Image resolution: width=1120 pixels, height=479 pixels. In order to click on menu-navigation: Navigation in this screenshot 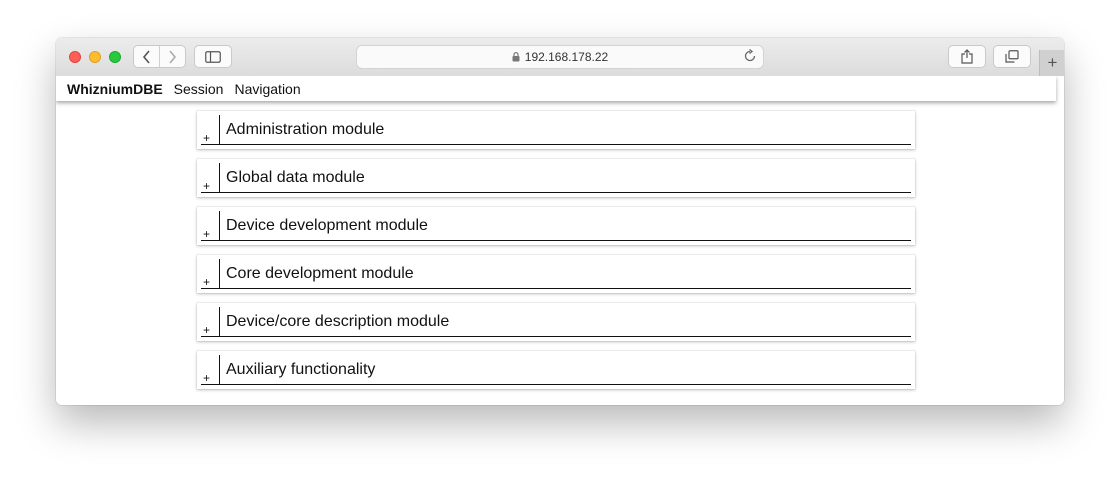, I will do `click(267, 89)`.